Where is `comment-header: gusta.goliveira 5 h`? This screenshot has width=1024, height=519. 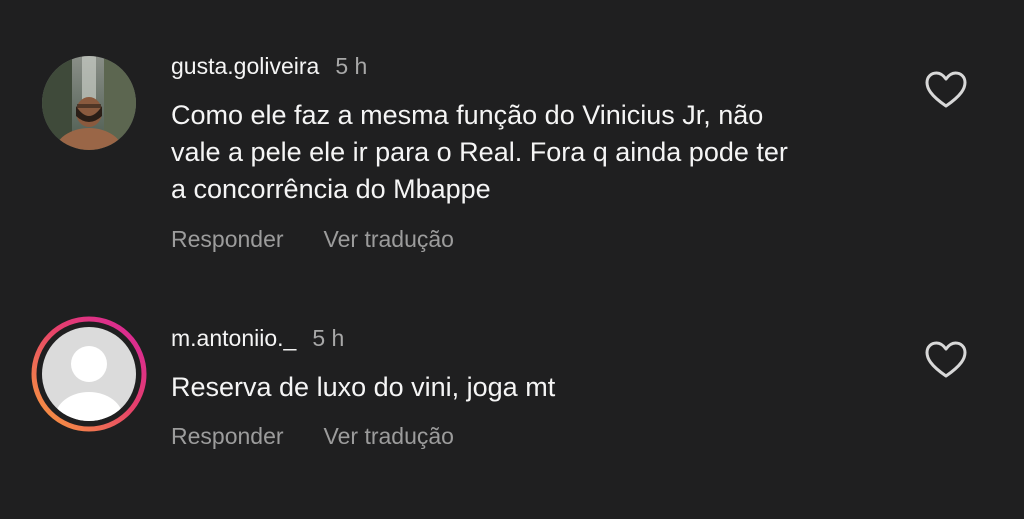 comment-header: gusta.goliveira 5 h is located at coordinates (269, 66).